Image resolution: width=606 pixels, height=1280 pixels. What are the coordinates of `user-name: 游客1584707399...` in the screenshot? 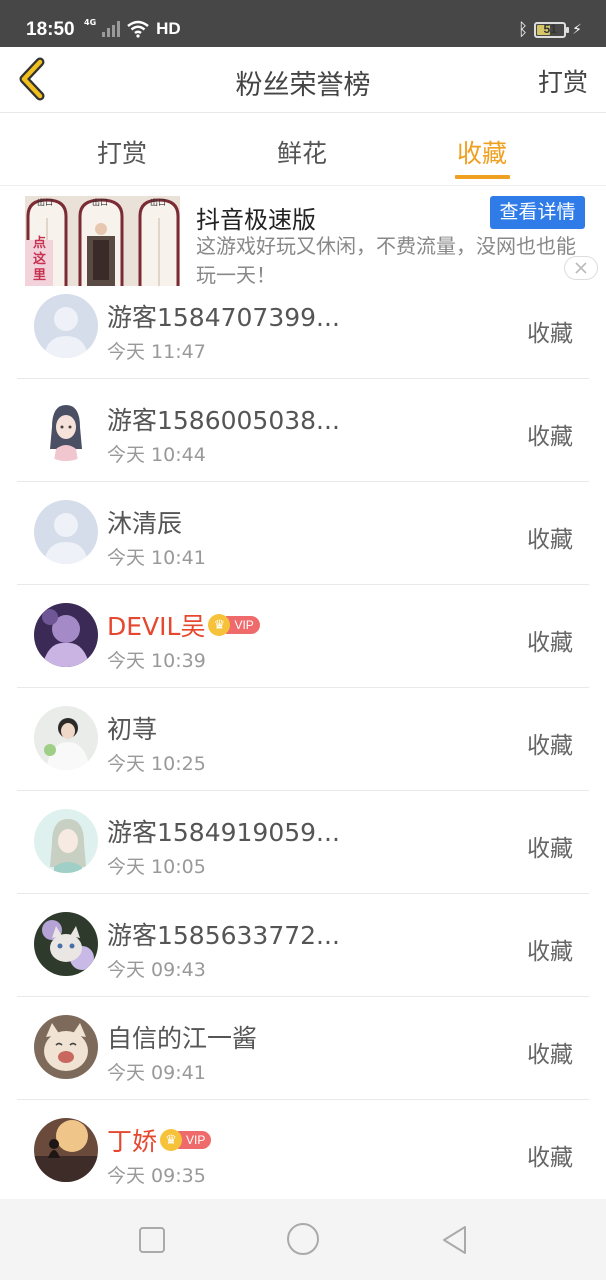 It's located at (223, 317).